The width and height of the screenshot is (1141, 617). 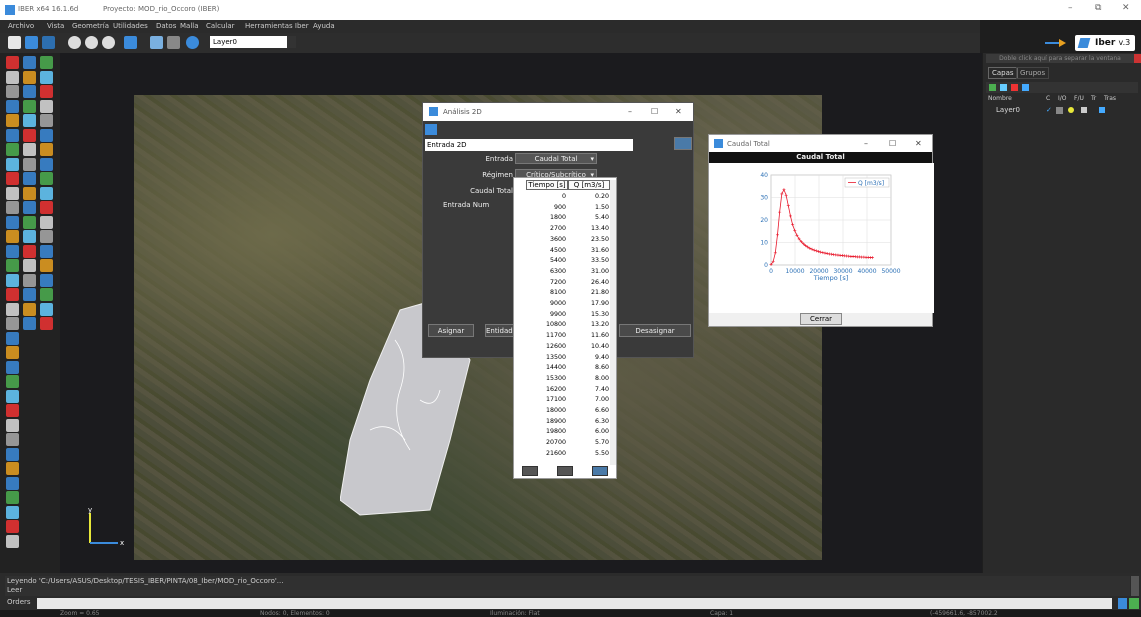 I want to click on table-row: 18900 6.30, so click(x=561, y=421).